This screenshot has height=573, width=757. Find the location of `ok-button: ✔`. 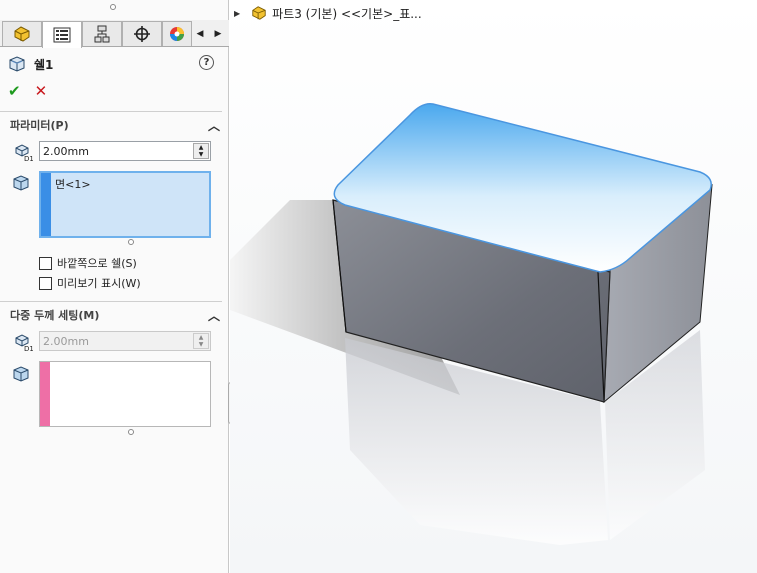

ok-button: ✔ is located at coordinates (14, 91).